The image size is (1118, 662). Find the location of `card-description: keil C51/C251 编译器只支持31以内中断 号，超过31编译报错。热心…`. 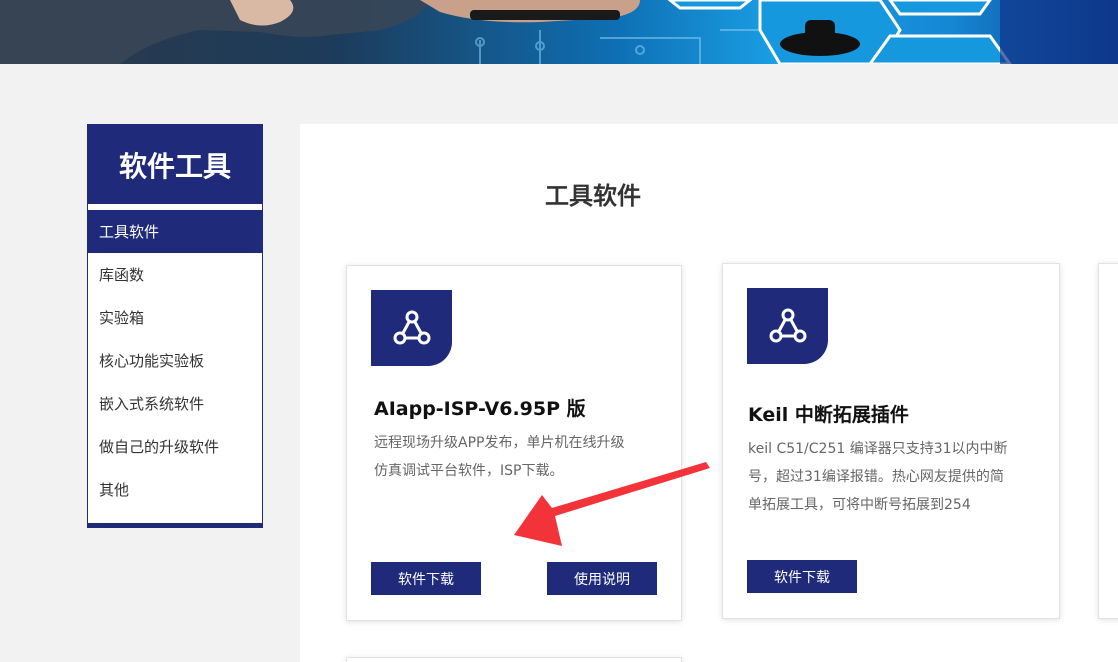

card-description: keil C51/C251 编译器只支持31以内中断 号，超过31编译报错。热心… is located at coordinates (898, 477).